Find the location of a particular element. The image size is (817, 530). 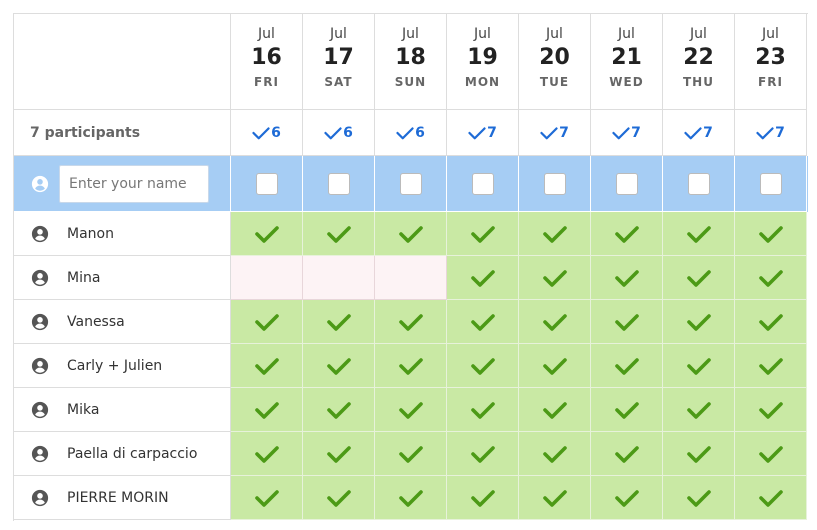

vote-count-1: 6 is located at coordinates (339, 133).